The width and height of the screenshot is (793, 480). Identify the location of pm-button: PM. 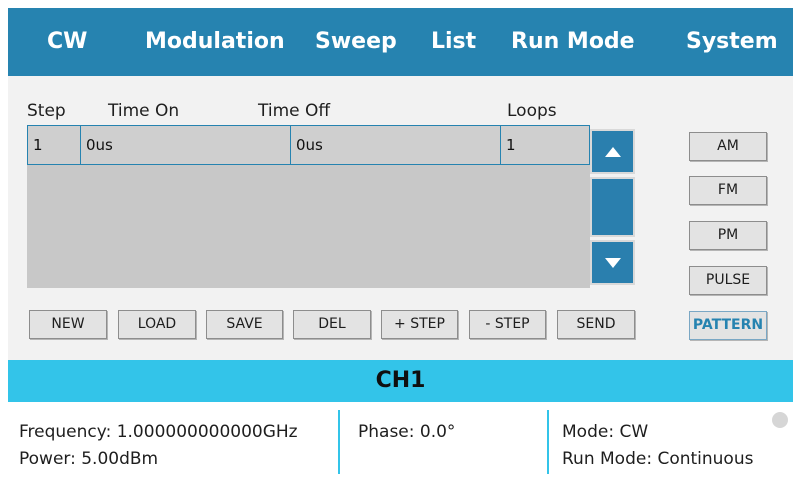
(728, 235).